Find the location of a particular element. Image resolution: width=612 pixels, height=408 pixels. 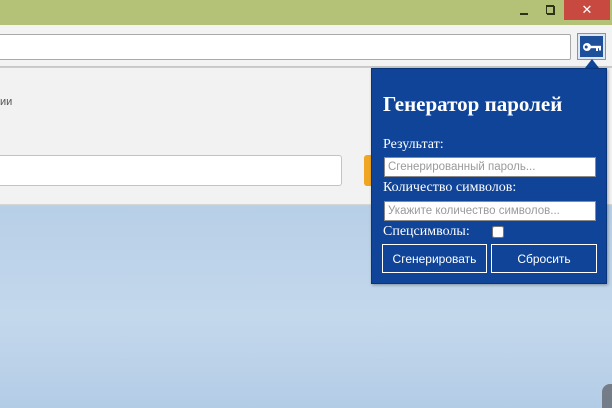

special-chars-label: Спецсимволы: is located at coordinates (426, 231).